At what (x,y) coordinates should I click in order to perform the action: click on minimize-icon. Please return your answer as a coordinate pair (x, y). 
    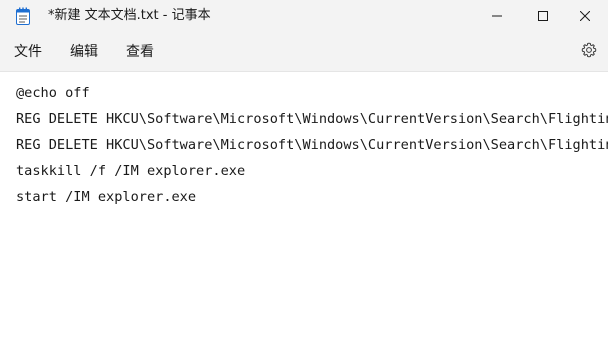
    Looking at the image, I should click on (497, 16).